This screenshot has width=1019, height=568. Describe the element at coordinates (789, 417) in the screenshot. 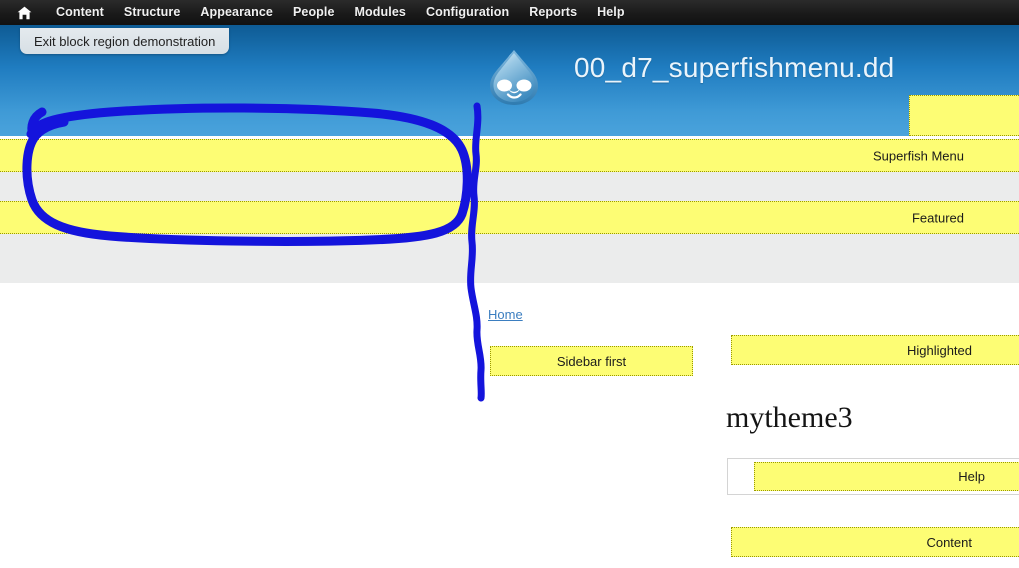

I see `page-title: mytheme3` at that location.